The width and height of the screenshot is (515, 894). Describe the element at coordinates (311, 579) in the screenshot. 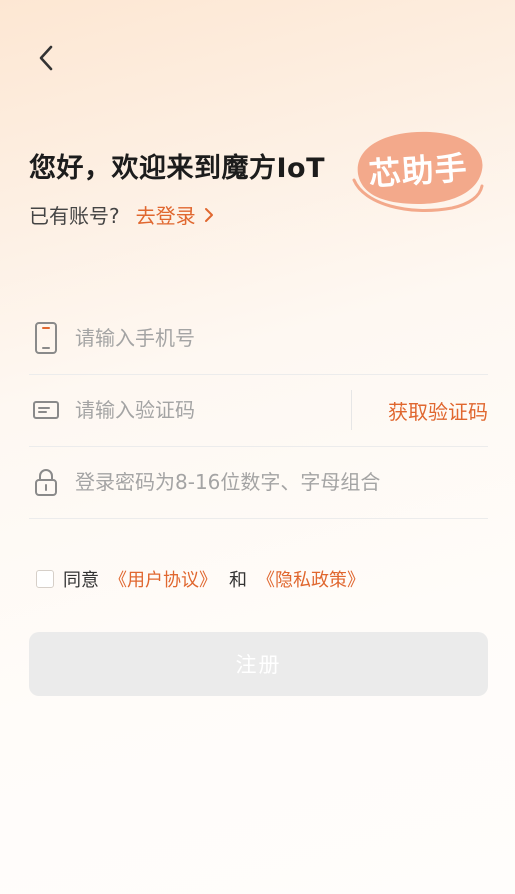

I see `privacy-policy-link: 《隐私政策》` at that location.